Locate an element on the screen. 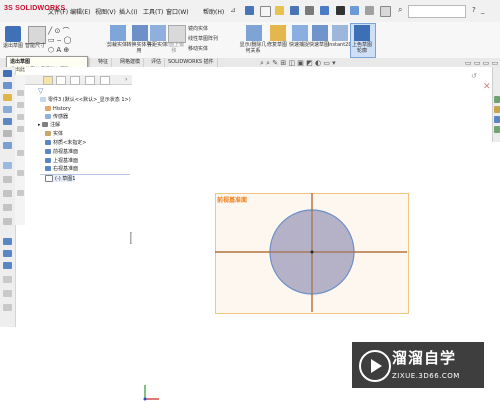  menu-help: 帮助(H) is located at coordinates (213, 11).